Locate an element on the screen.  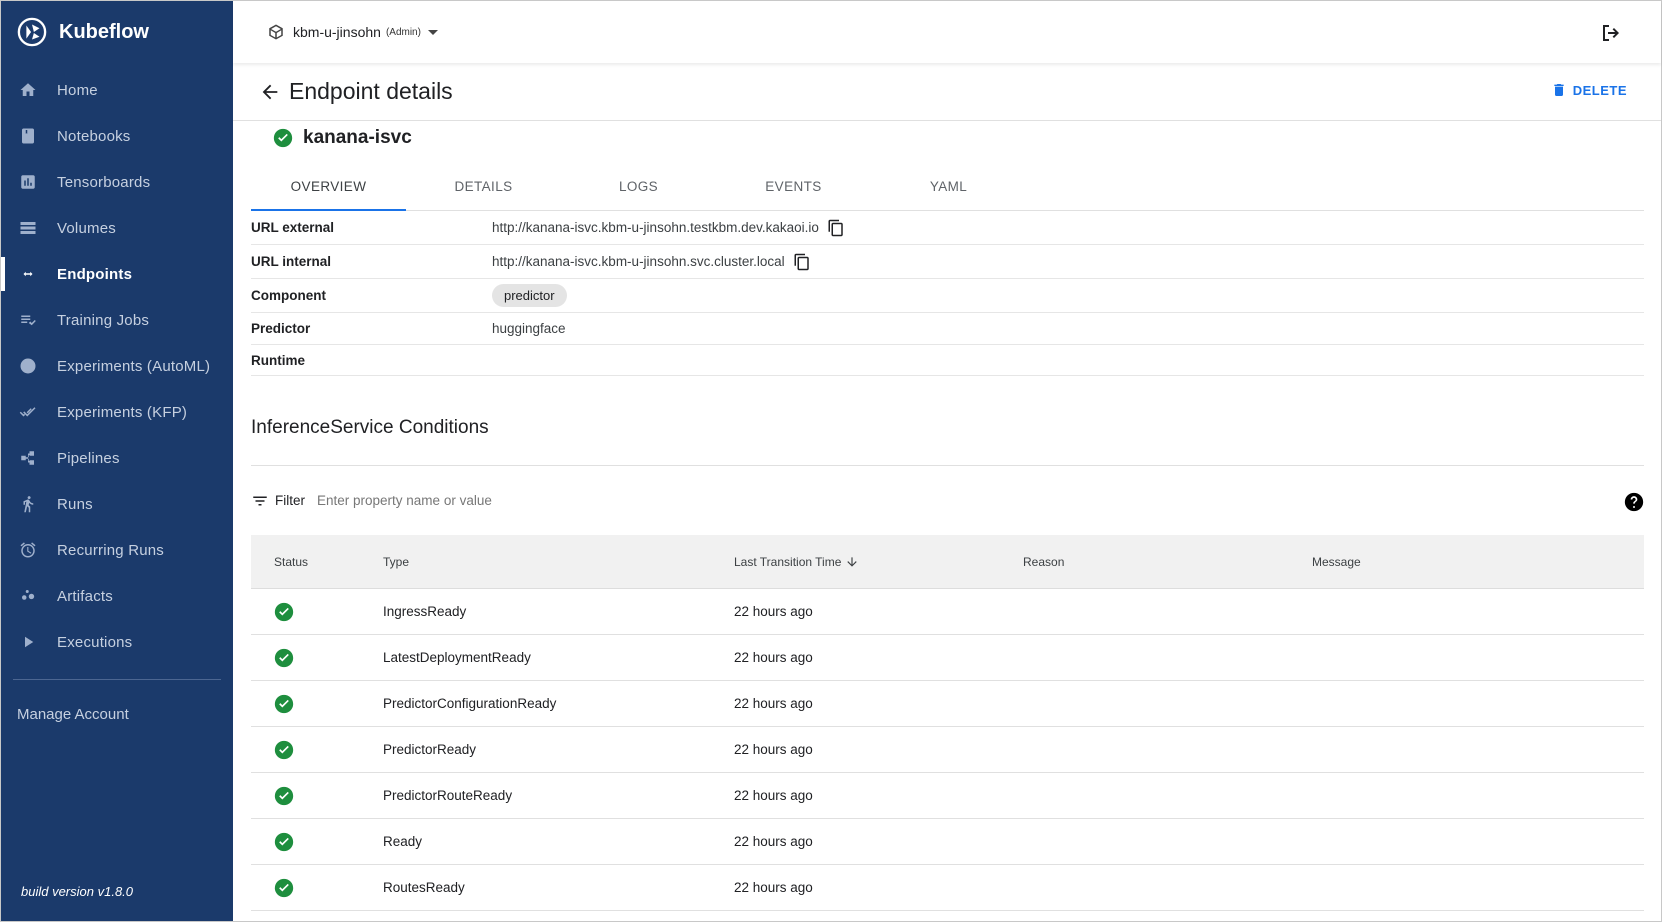
sidebar-item-label: Recurring Runs is located at coordinates (111, 550).